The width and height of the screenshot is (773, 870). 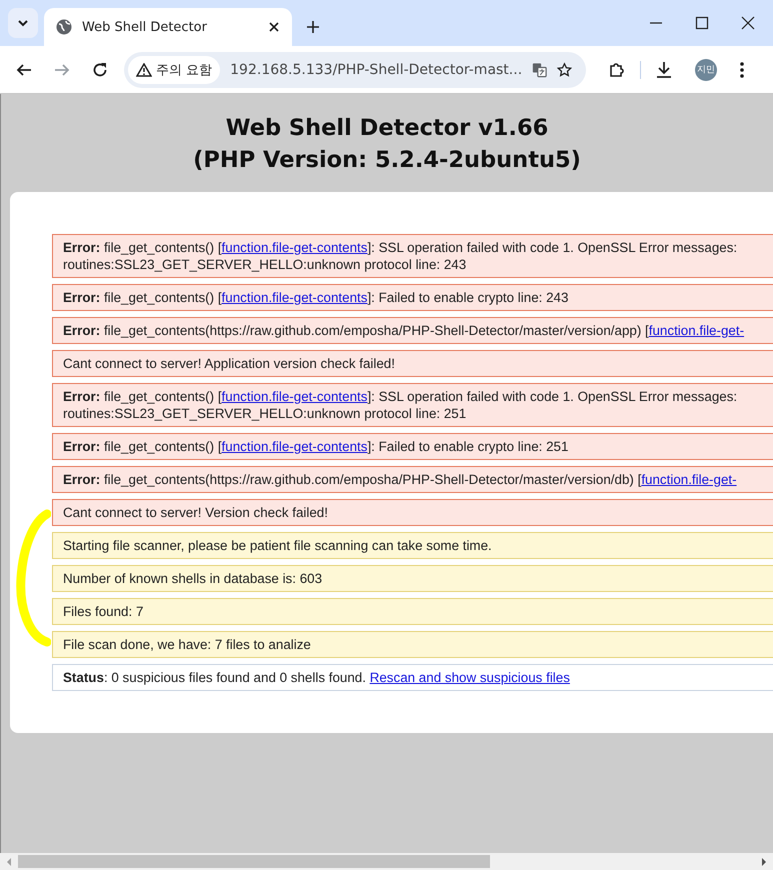 What do you see at coordinates (412, 578) in the screenshot?
I see `notice-message: Number of known shells in database is: 603` at bounding box center [412, 578].